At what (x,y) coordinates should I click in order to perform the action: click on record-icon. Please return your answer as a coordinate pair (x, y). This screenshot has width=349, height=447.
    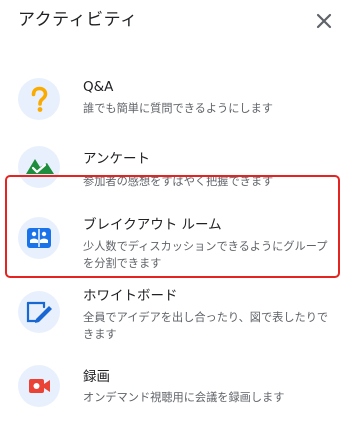
    Looking at the image, I should click on (39, 386).